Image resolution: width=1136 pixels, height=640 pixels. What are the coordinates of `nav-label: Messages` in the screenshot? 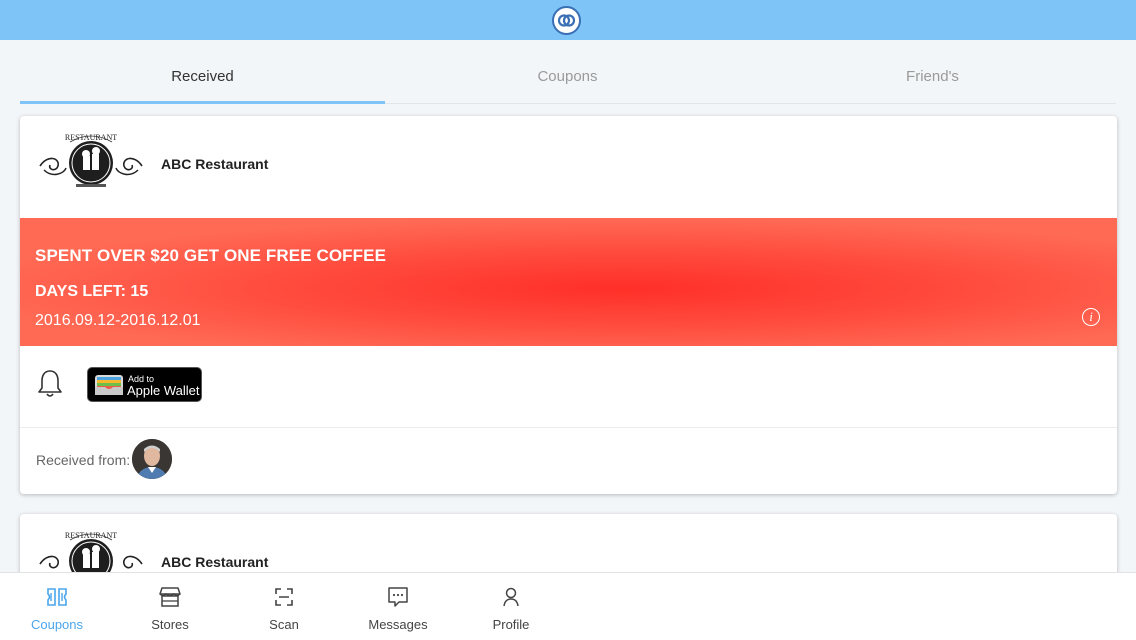 It's located at (398, 624).